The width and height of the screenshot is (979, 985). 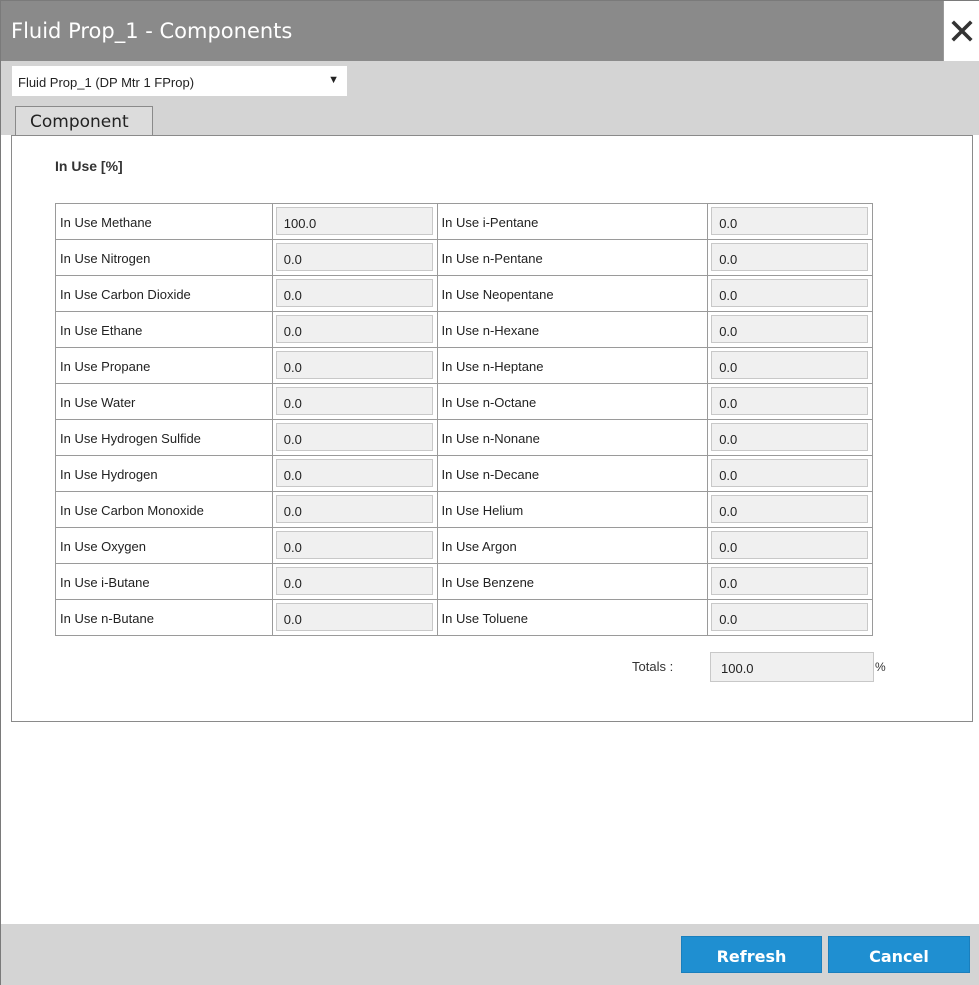 I want to click on title-bar: Fluid Prop_1 - Components, so click(x=490, y=31).